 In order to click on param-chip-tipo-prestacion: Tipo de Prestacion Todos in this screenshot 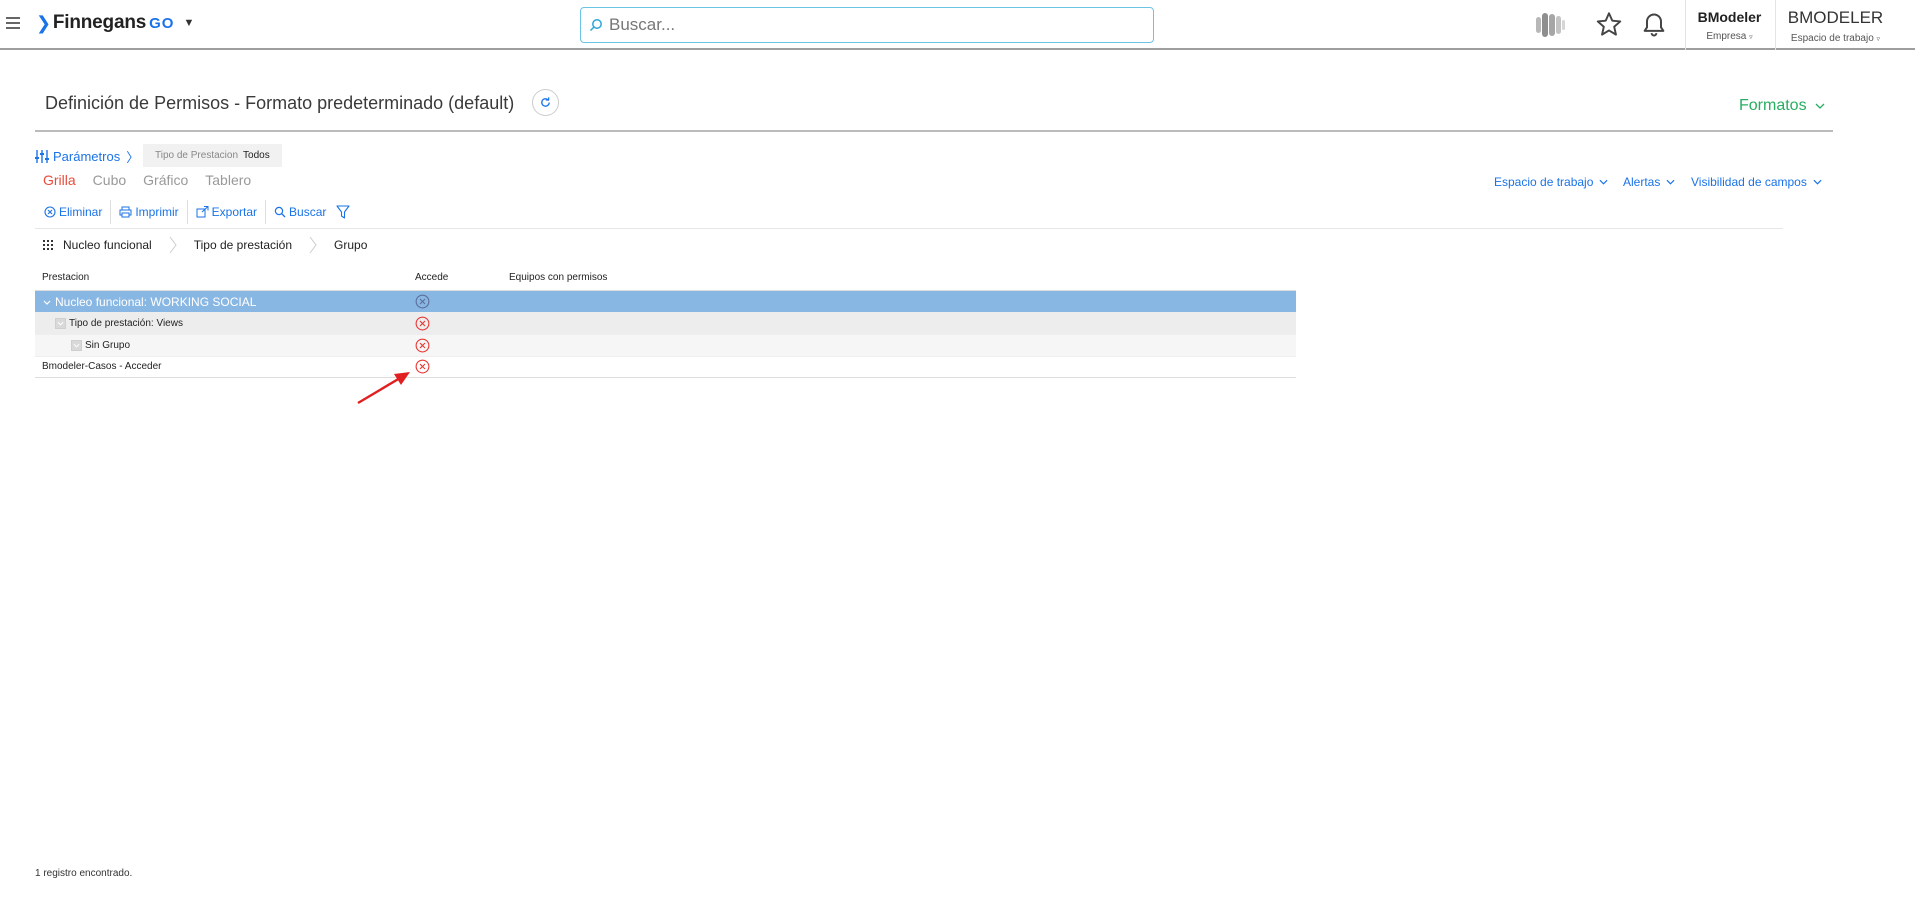, I will do `click(212, 155)`.